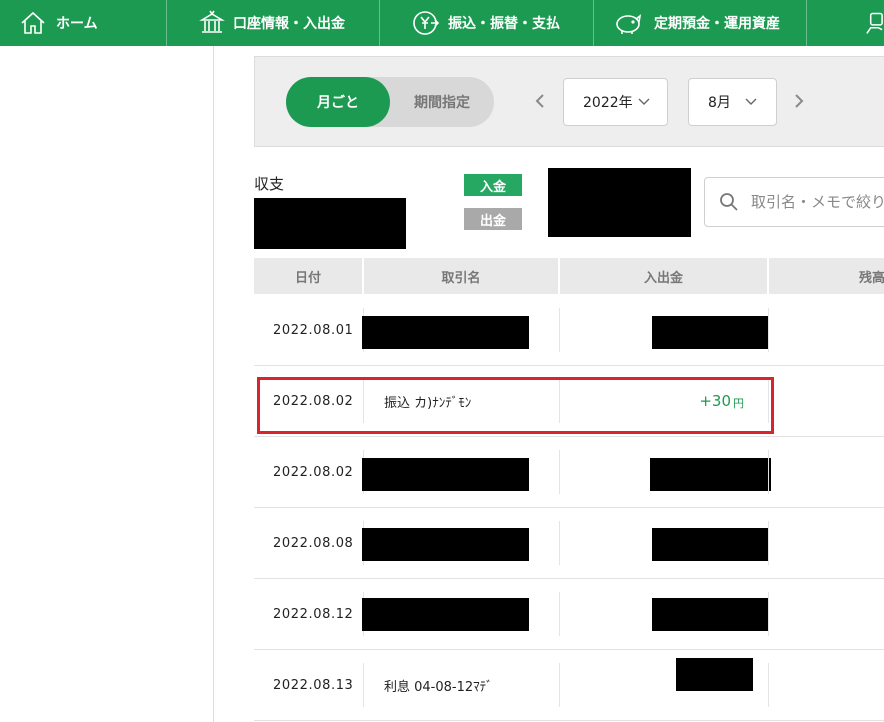  Describe the element at coordinates (289, 24) in the screenshot. I see `nav-account-label: 口座情報・入出金` at that location.